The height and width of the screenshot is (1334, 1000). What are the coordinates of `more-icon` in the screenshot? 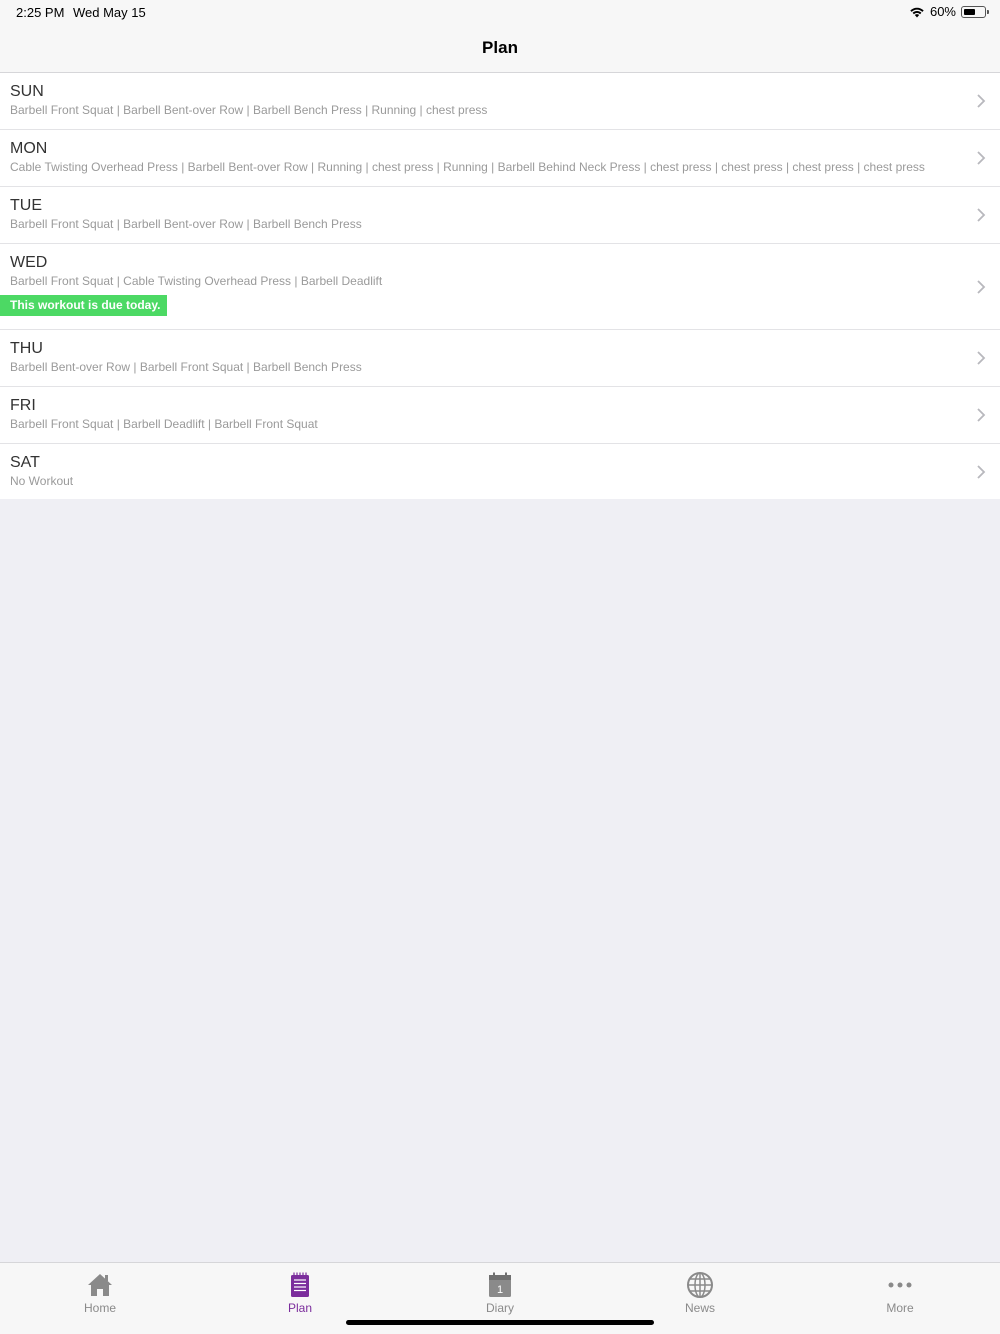 It's located at (900, 1285).